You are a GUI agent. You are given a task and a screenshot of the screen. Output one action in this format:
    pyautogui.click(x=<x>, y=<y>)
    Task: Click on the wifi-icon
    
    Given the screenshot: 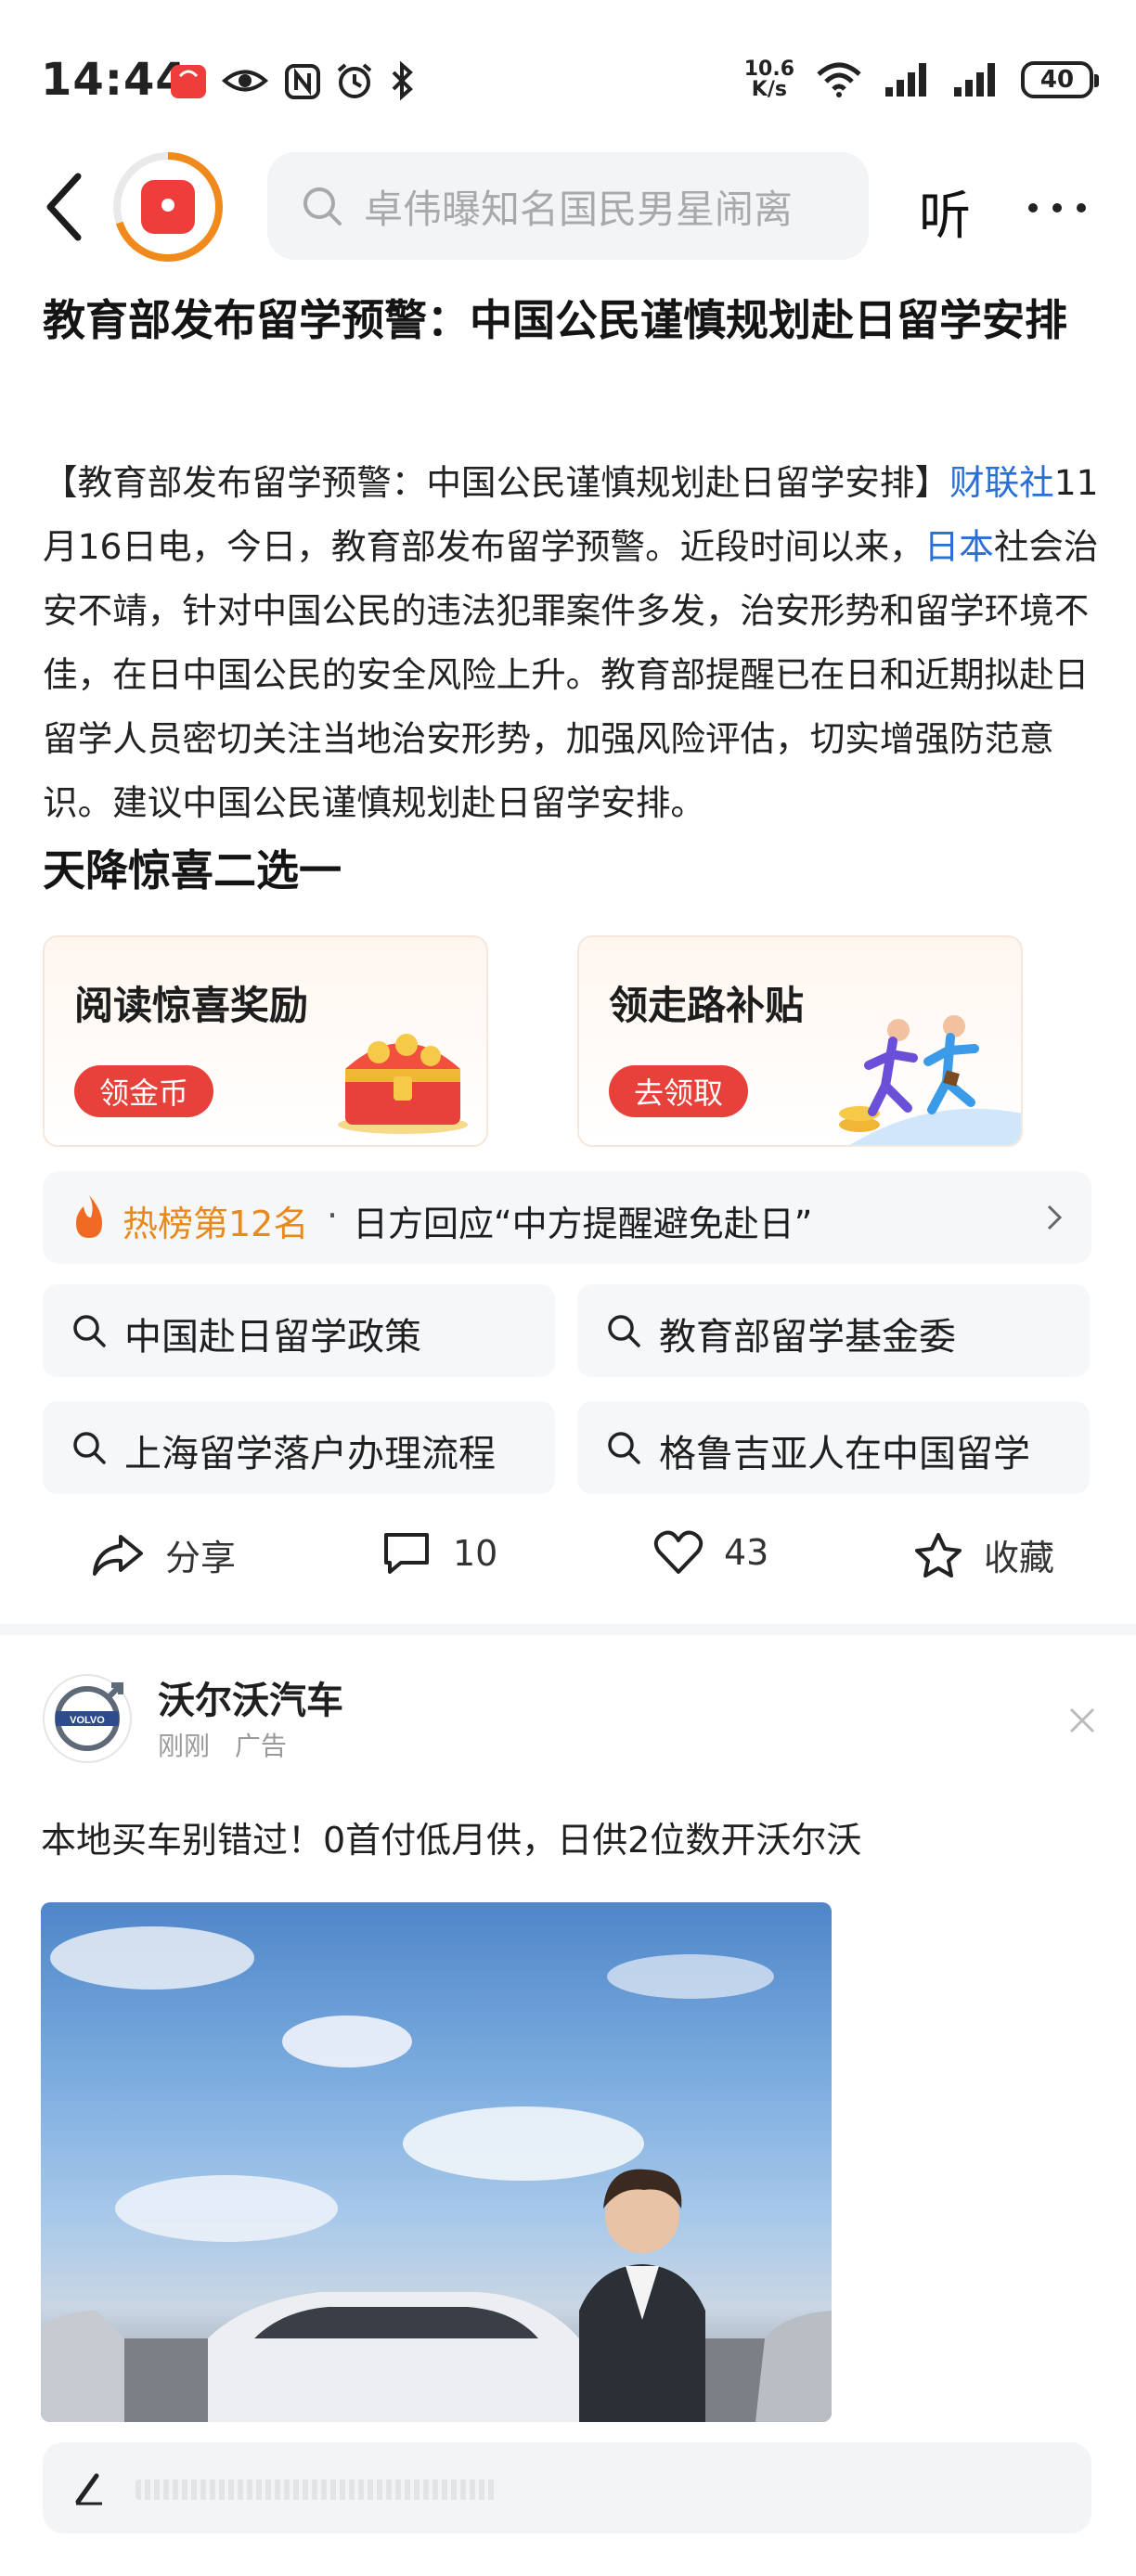 What is the action you would take?
    pyautogui.click(x=839, y=79)
    